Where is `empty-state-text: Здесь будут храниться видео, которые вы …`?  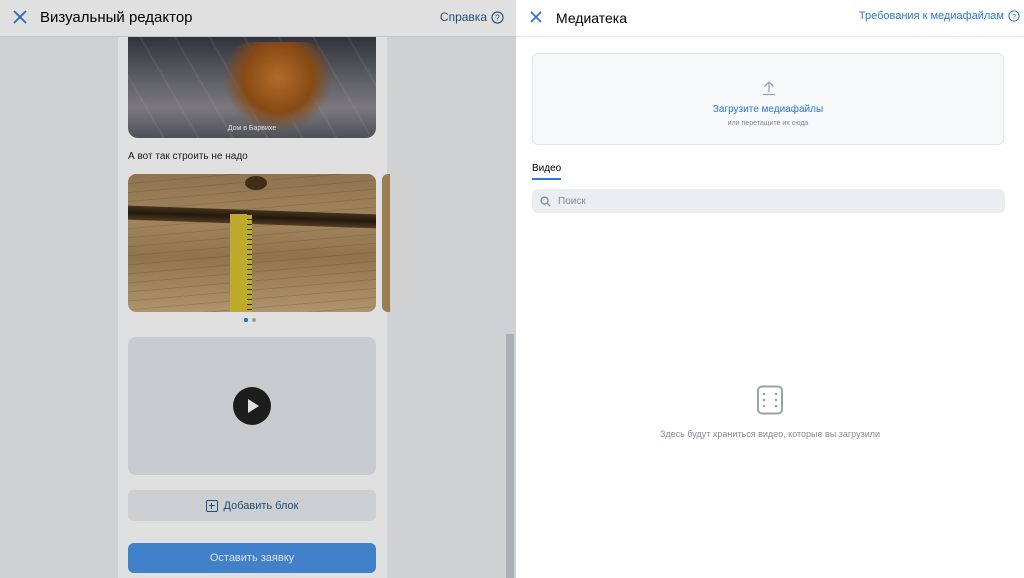 empty-state-text: Здесь будут храниться видео, которые вы … is located at coordinates (770, 434).